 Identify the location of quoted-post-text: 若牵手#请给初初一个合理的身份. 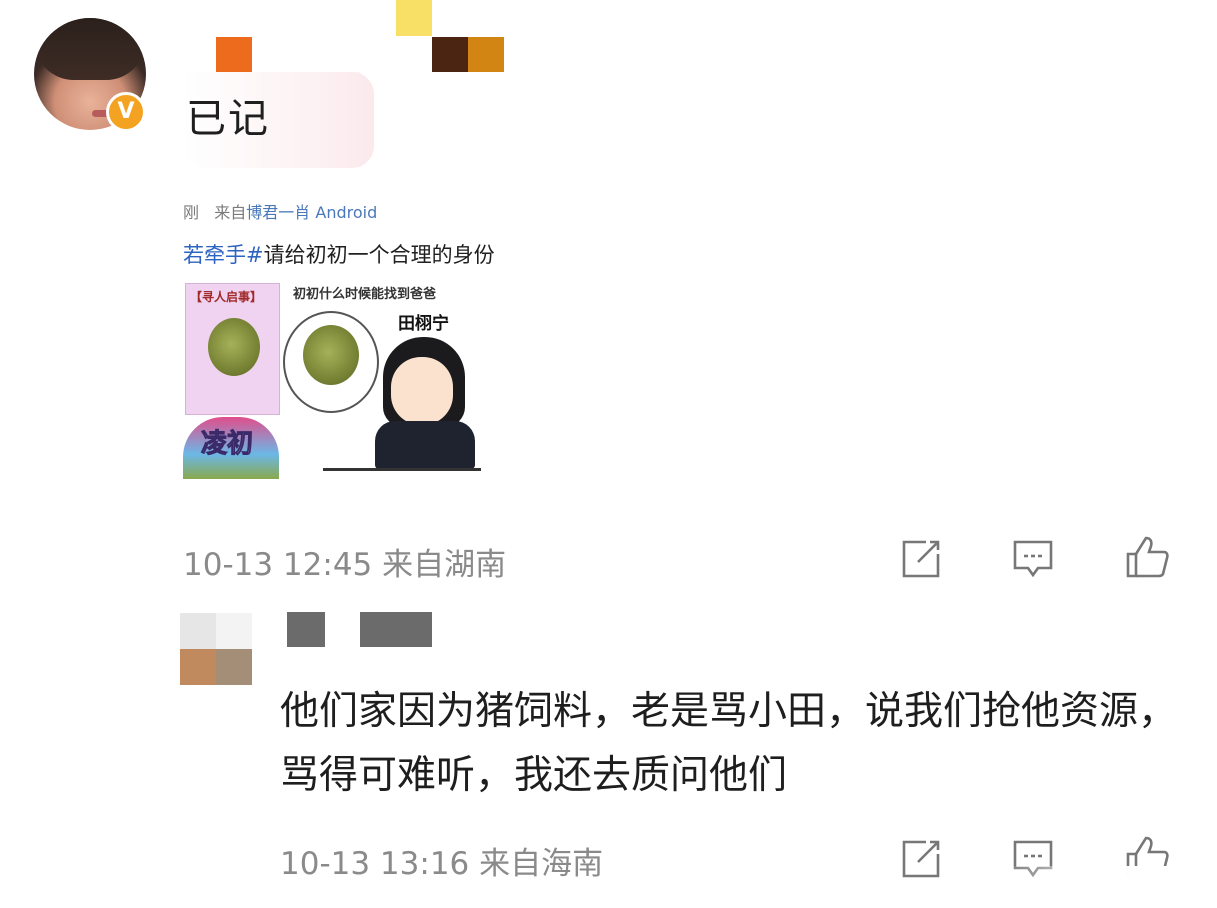
(339, 254).